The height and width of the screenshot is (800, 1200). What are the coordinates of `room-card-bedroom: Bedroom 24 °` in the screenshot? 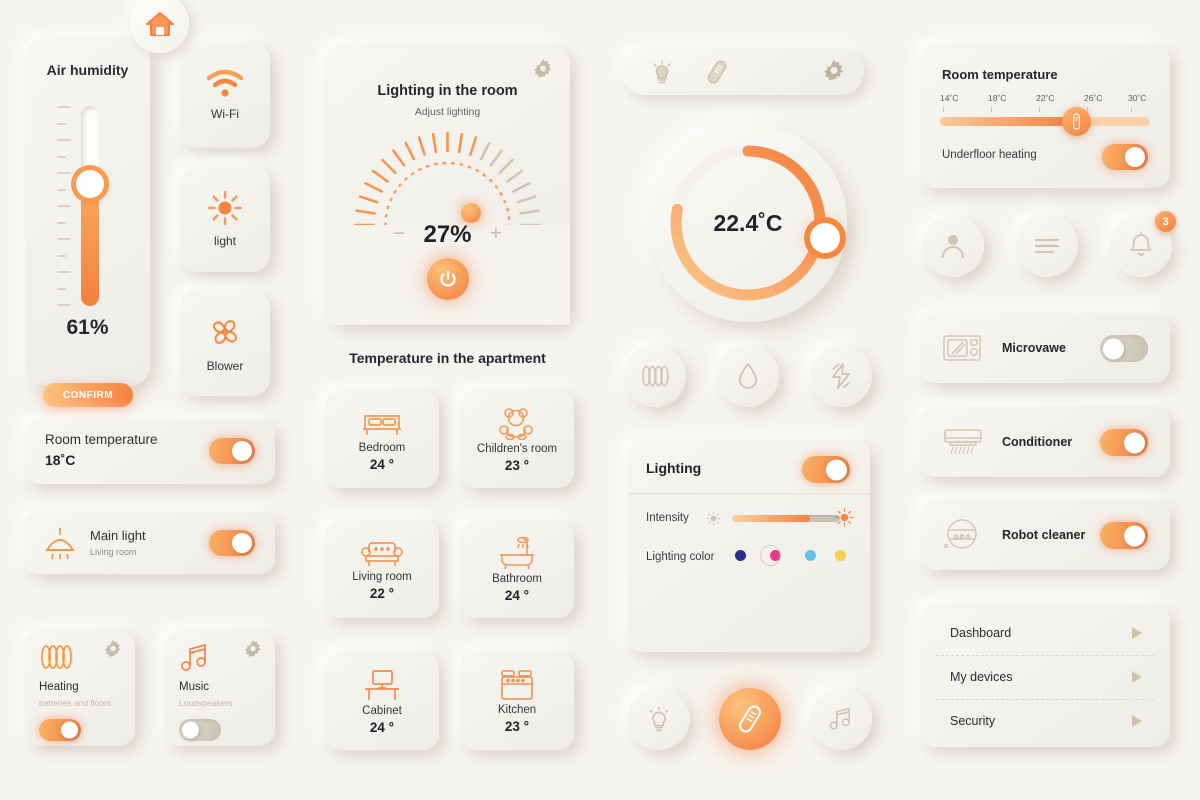 It's located at (382, 439).